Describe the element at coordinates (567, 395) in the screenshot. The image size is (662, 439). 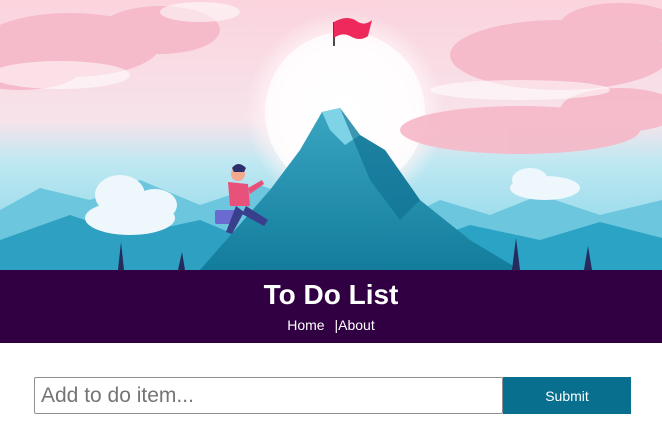
I see `submit-button: Submit` at that location.